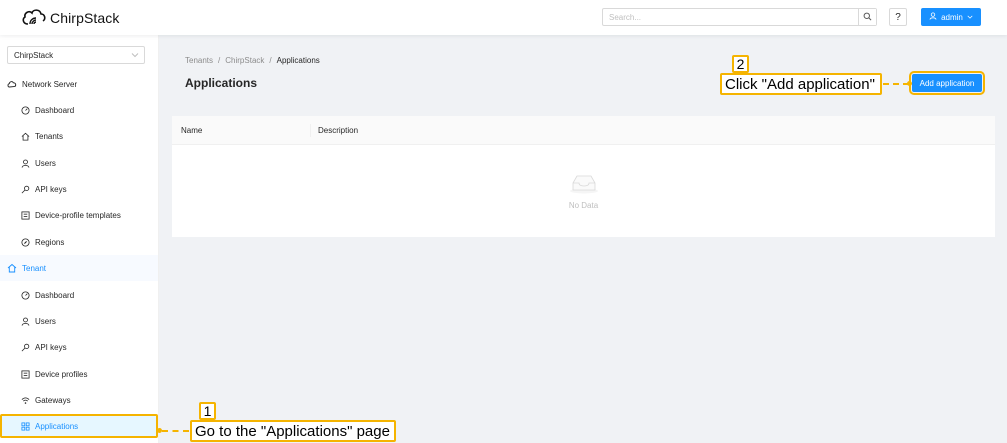 This screenshot has height=443, width=1007. Describe the element at coordinates (584, 184) in the screenshot. I see `empty-inbox-icon` at that location.